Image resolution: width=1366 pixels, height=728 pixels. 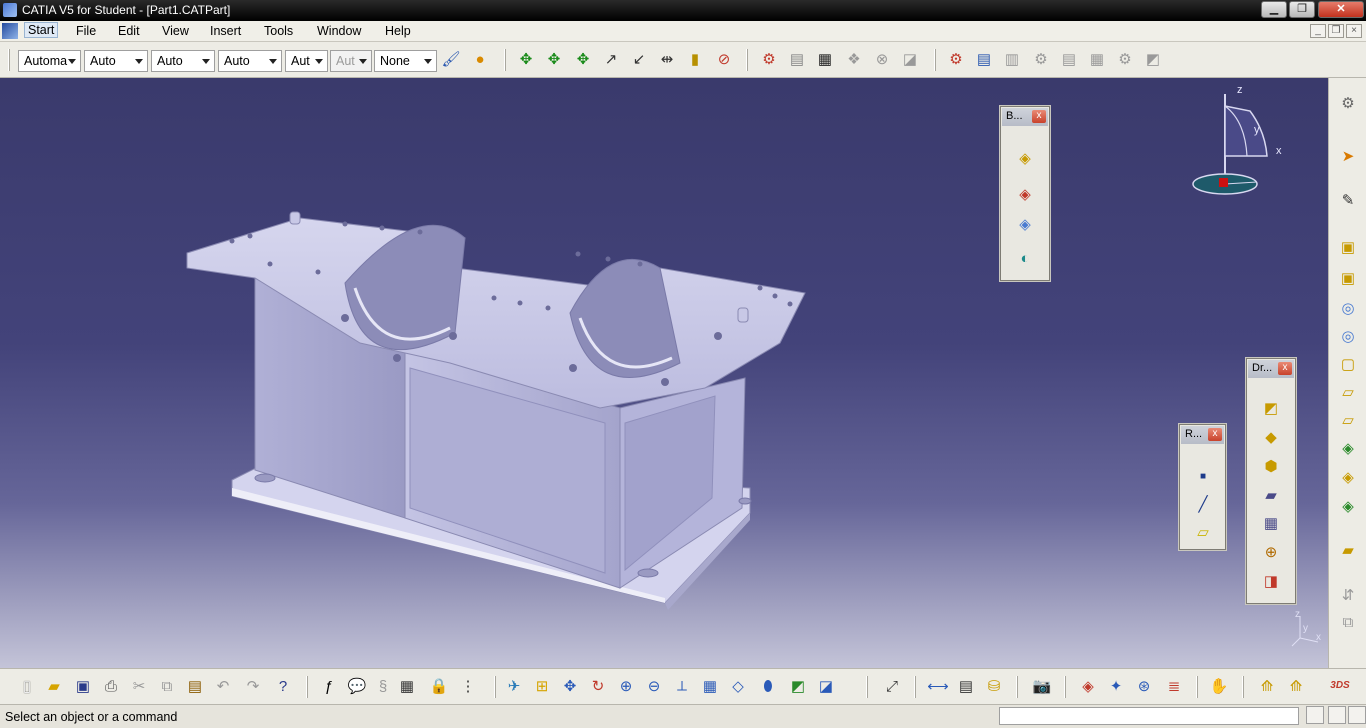 What do you see at coordinates (882, 60) in the screenshot?
I see `constraint-icon: ⊗` at bounding box center [882, 60].